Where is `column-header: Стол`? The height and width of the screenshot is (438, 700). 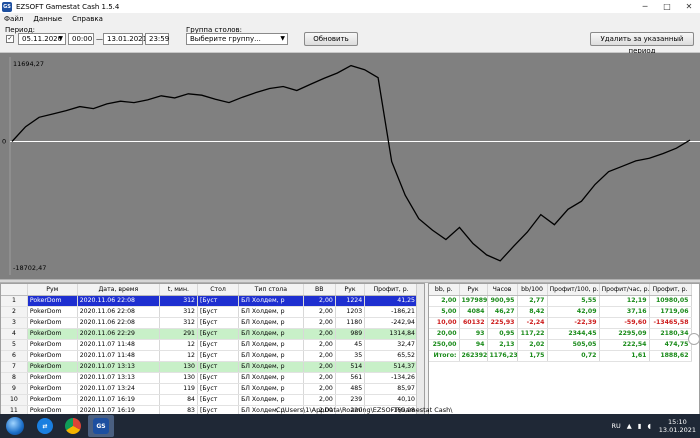 column-header: Стол is located at coordinates (218, 290).